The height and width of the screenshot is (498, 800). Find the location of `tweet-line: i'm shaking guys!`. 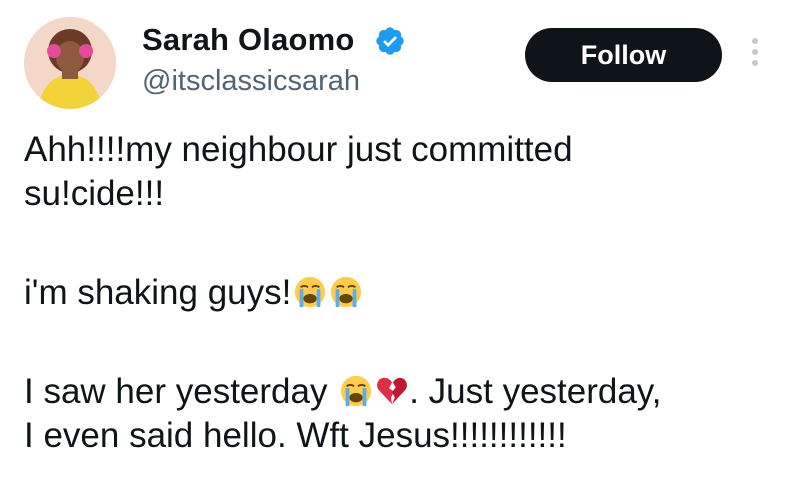

tweet-line: i'm shaking guys! is located at coordinates (404, 293).